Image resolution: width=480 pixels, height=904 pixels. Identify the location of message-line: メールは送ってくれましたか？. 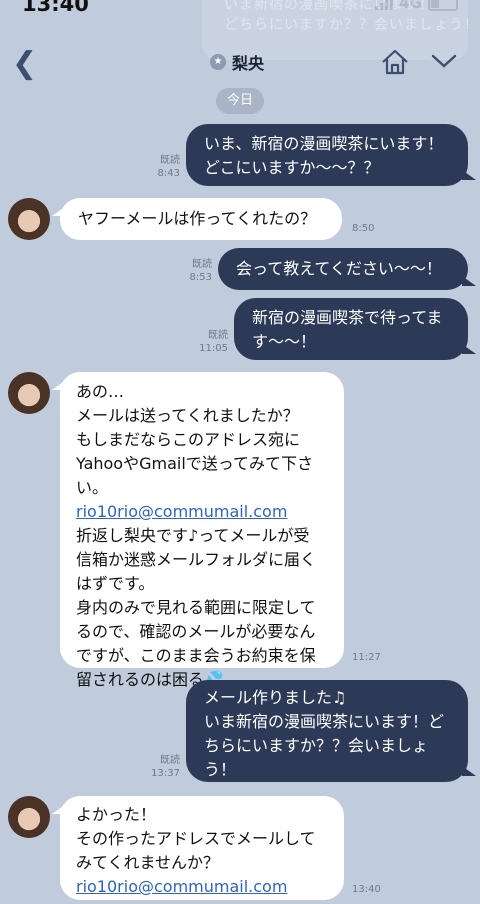
(187, 415).